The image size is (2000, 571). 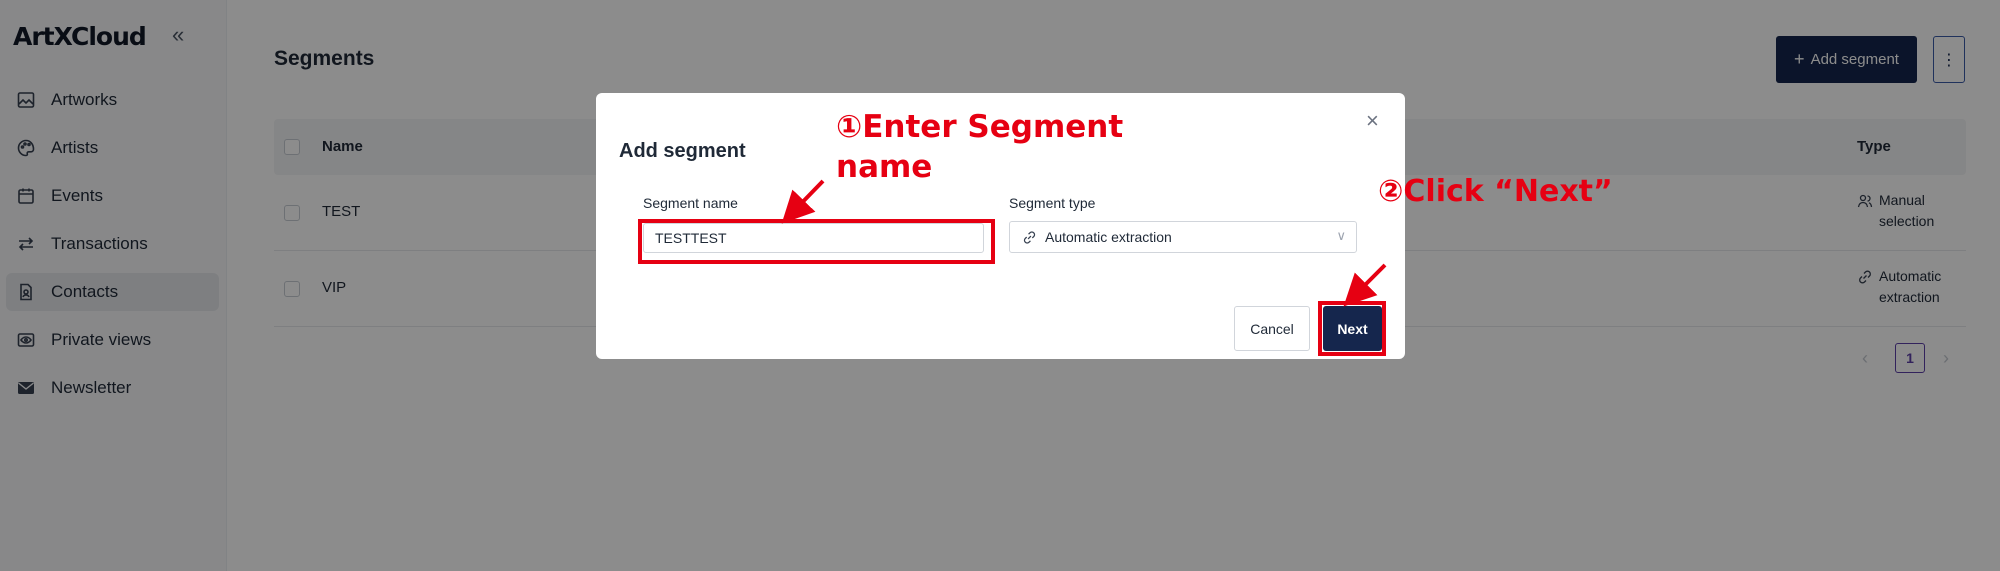 What do you see at coordinates (1372, 121) in the screenshot?
I see `close-icon: ×` at bounding box center [1372, 121].